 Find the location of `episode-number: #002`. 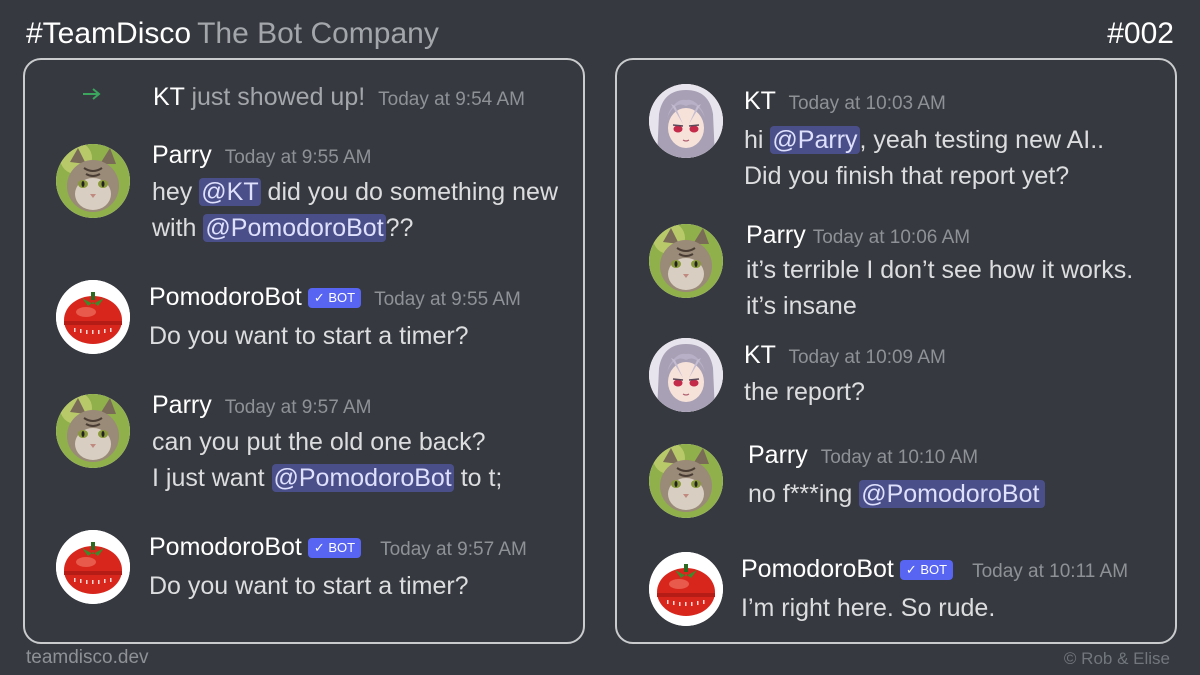

episode-number: #002 is located at coordinates (1140, 33).